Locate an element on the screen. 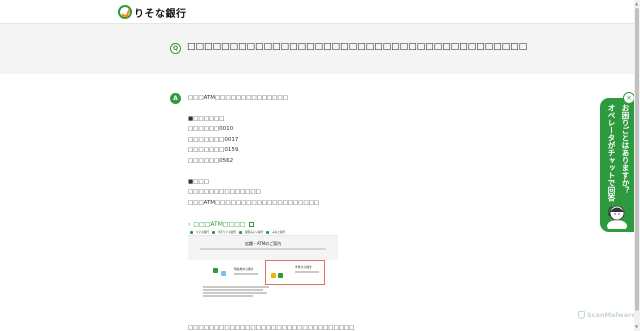 The height and width of the screenshot is (331, 640). answer-line: ■□□□□□□ is located at coordinates (206, 119).